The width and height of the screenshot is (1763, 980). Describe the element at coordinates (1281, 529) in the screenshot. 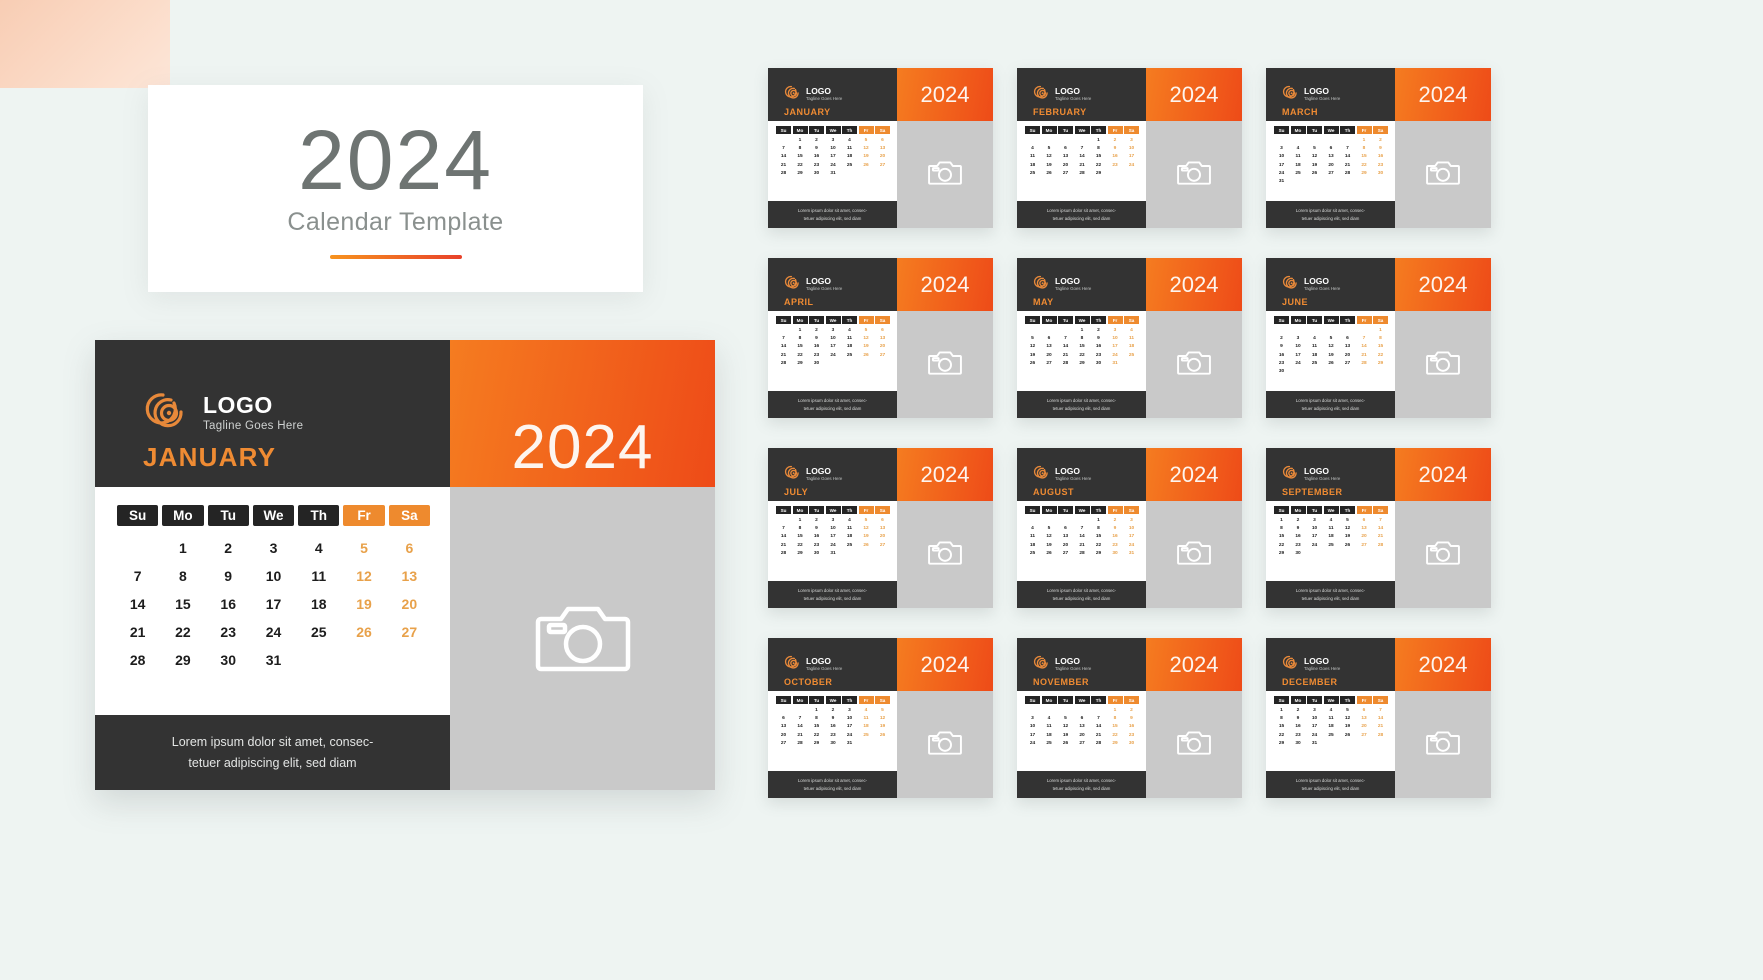

I see `date-cell: 8` at that location.